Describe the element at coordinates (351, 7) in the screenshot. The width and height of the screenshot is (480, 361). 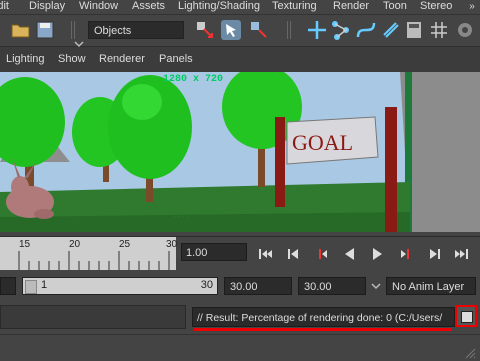
I see `menu-render: Render` at that location.